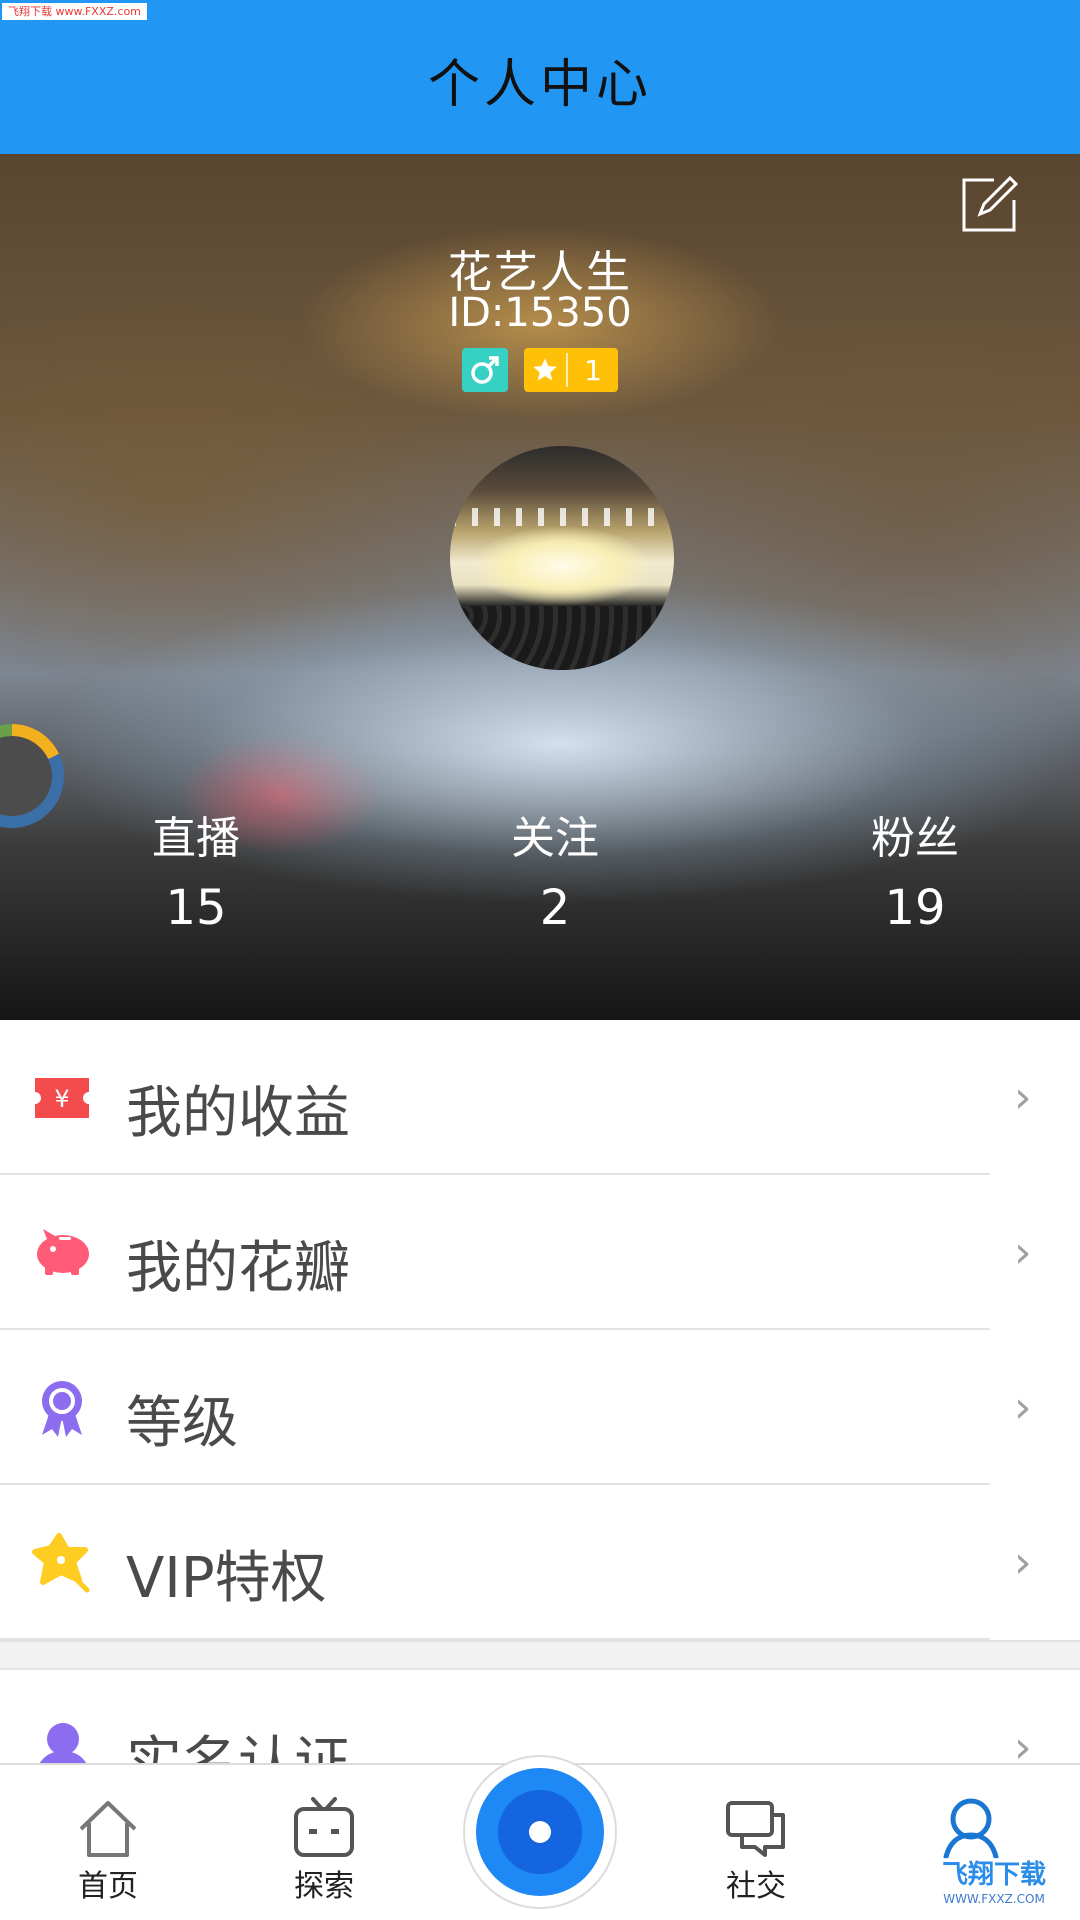 The height and width of the screenshot is (1920, 1080). I want to click on avatar, so click(562, 558).